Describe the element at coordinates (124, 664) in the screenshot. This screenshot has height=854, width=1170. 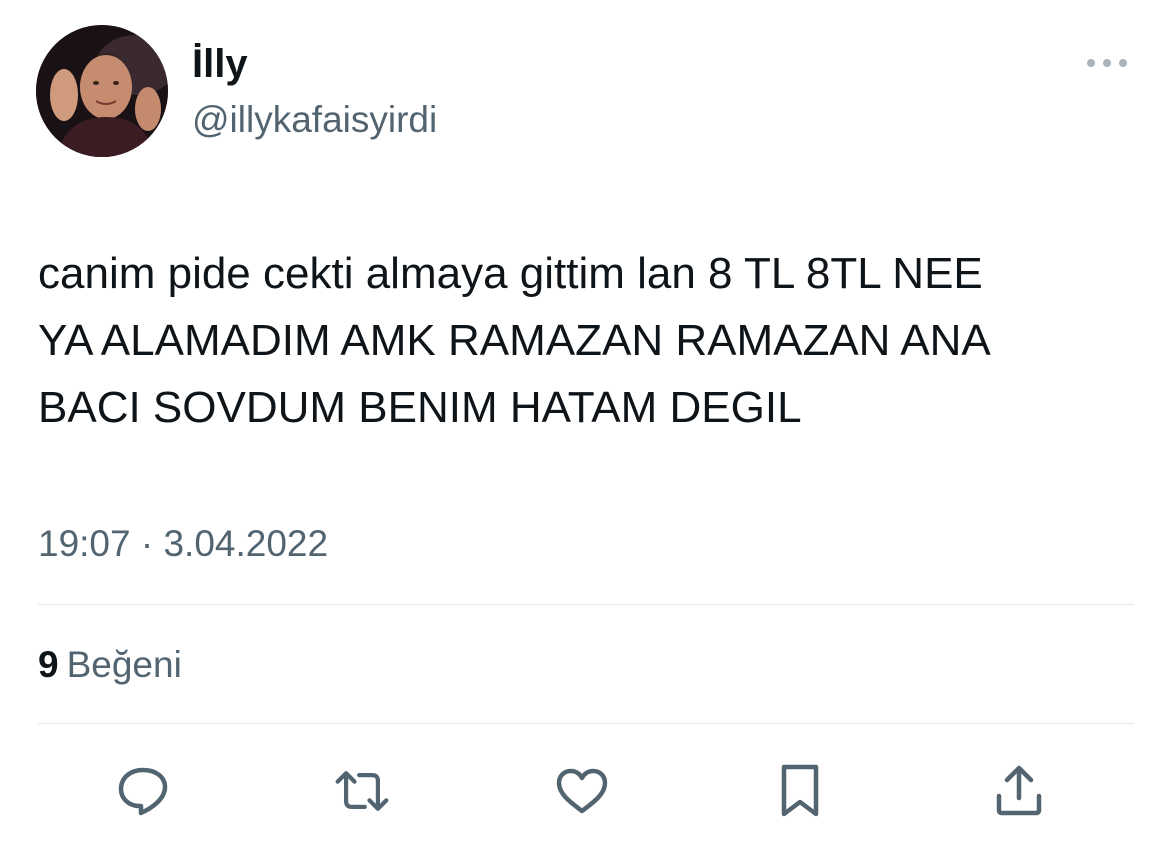
I see `likes-label: Beğeni` at that location.